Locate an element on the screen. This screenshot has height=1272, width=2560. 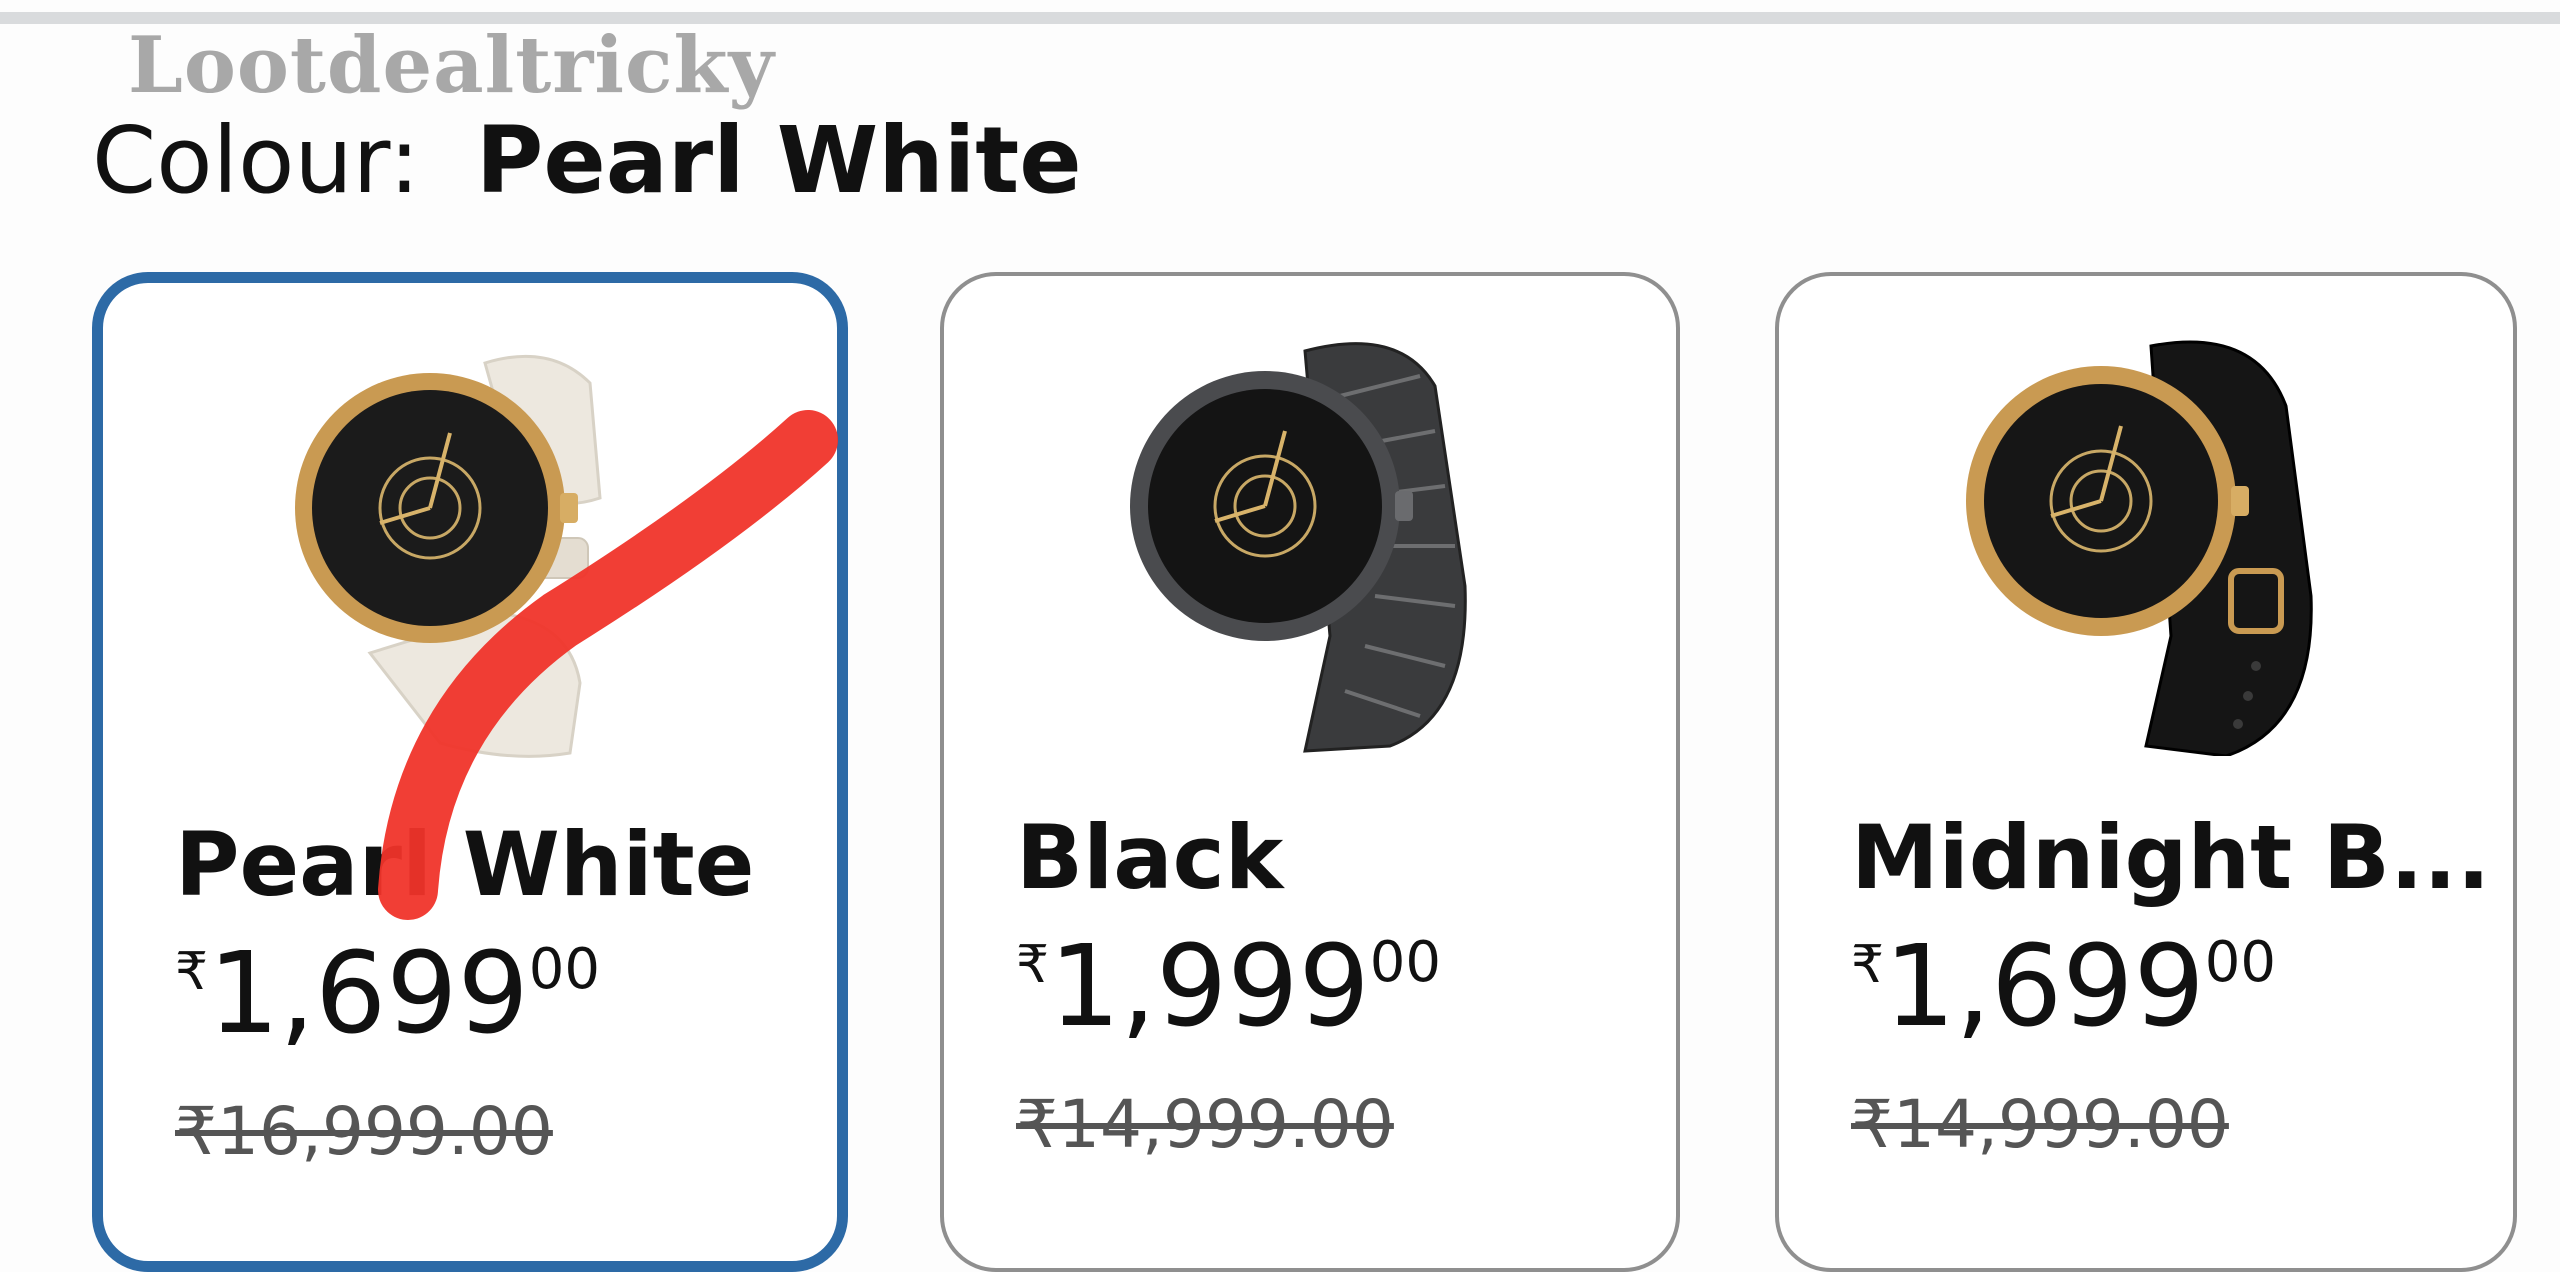
colour-selection-header: Colour: Pearl White is located at coordinates (587, 160).